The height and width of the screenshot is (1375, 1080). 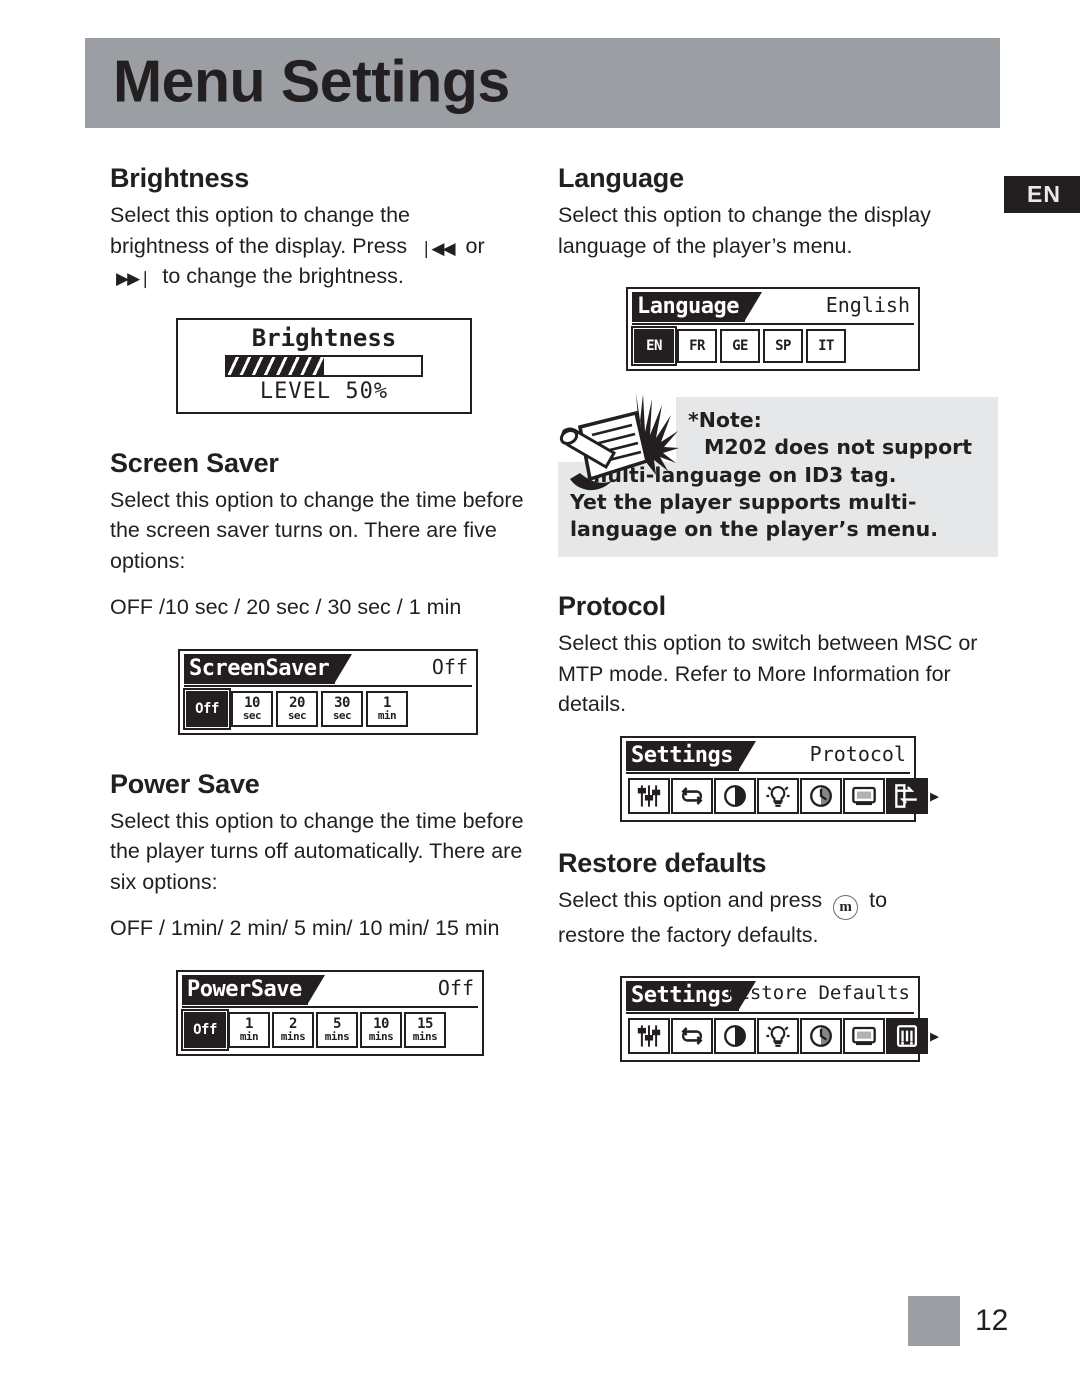 What do you see at coordinates (475, 245) in the screenshot?
I see `brightness-body-line2b: or` at bounding box center [475, 245].